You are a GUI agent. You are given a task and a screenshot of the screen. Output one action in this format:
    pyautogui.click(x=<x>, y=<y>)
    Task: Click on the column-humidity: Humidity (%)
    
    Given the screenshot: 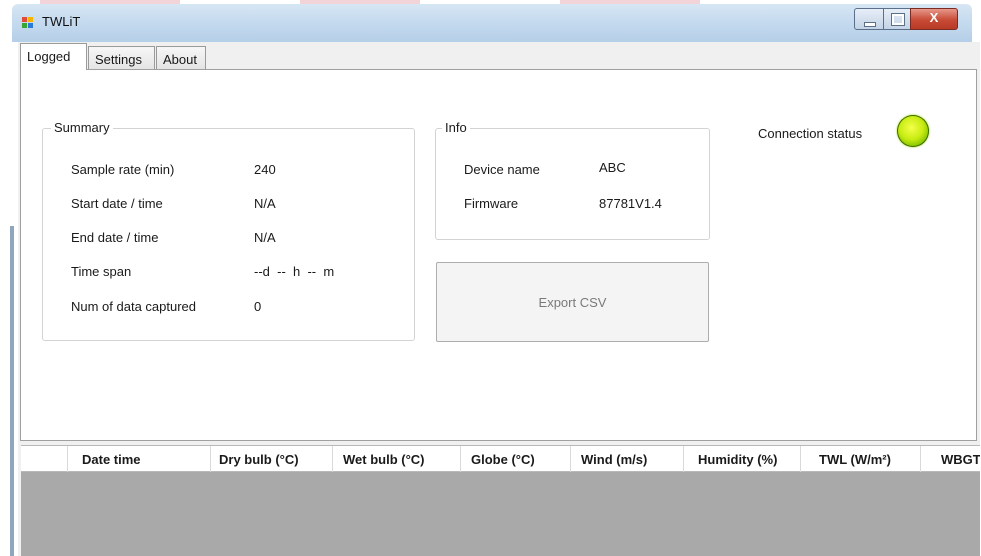 What is the action you would take?
    pyautogui.click(x=742, y=459)
    